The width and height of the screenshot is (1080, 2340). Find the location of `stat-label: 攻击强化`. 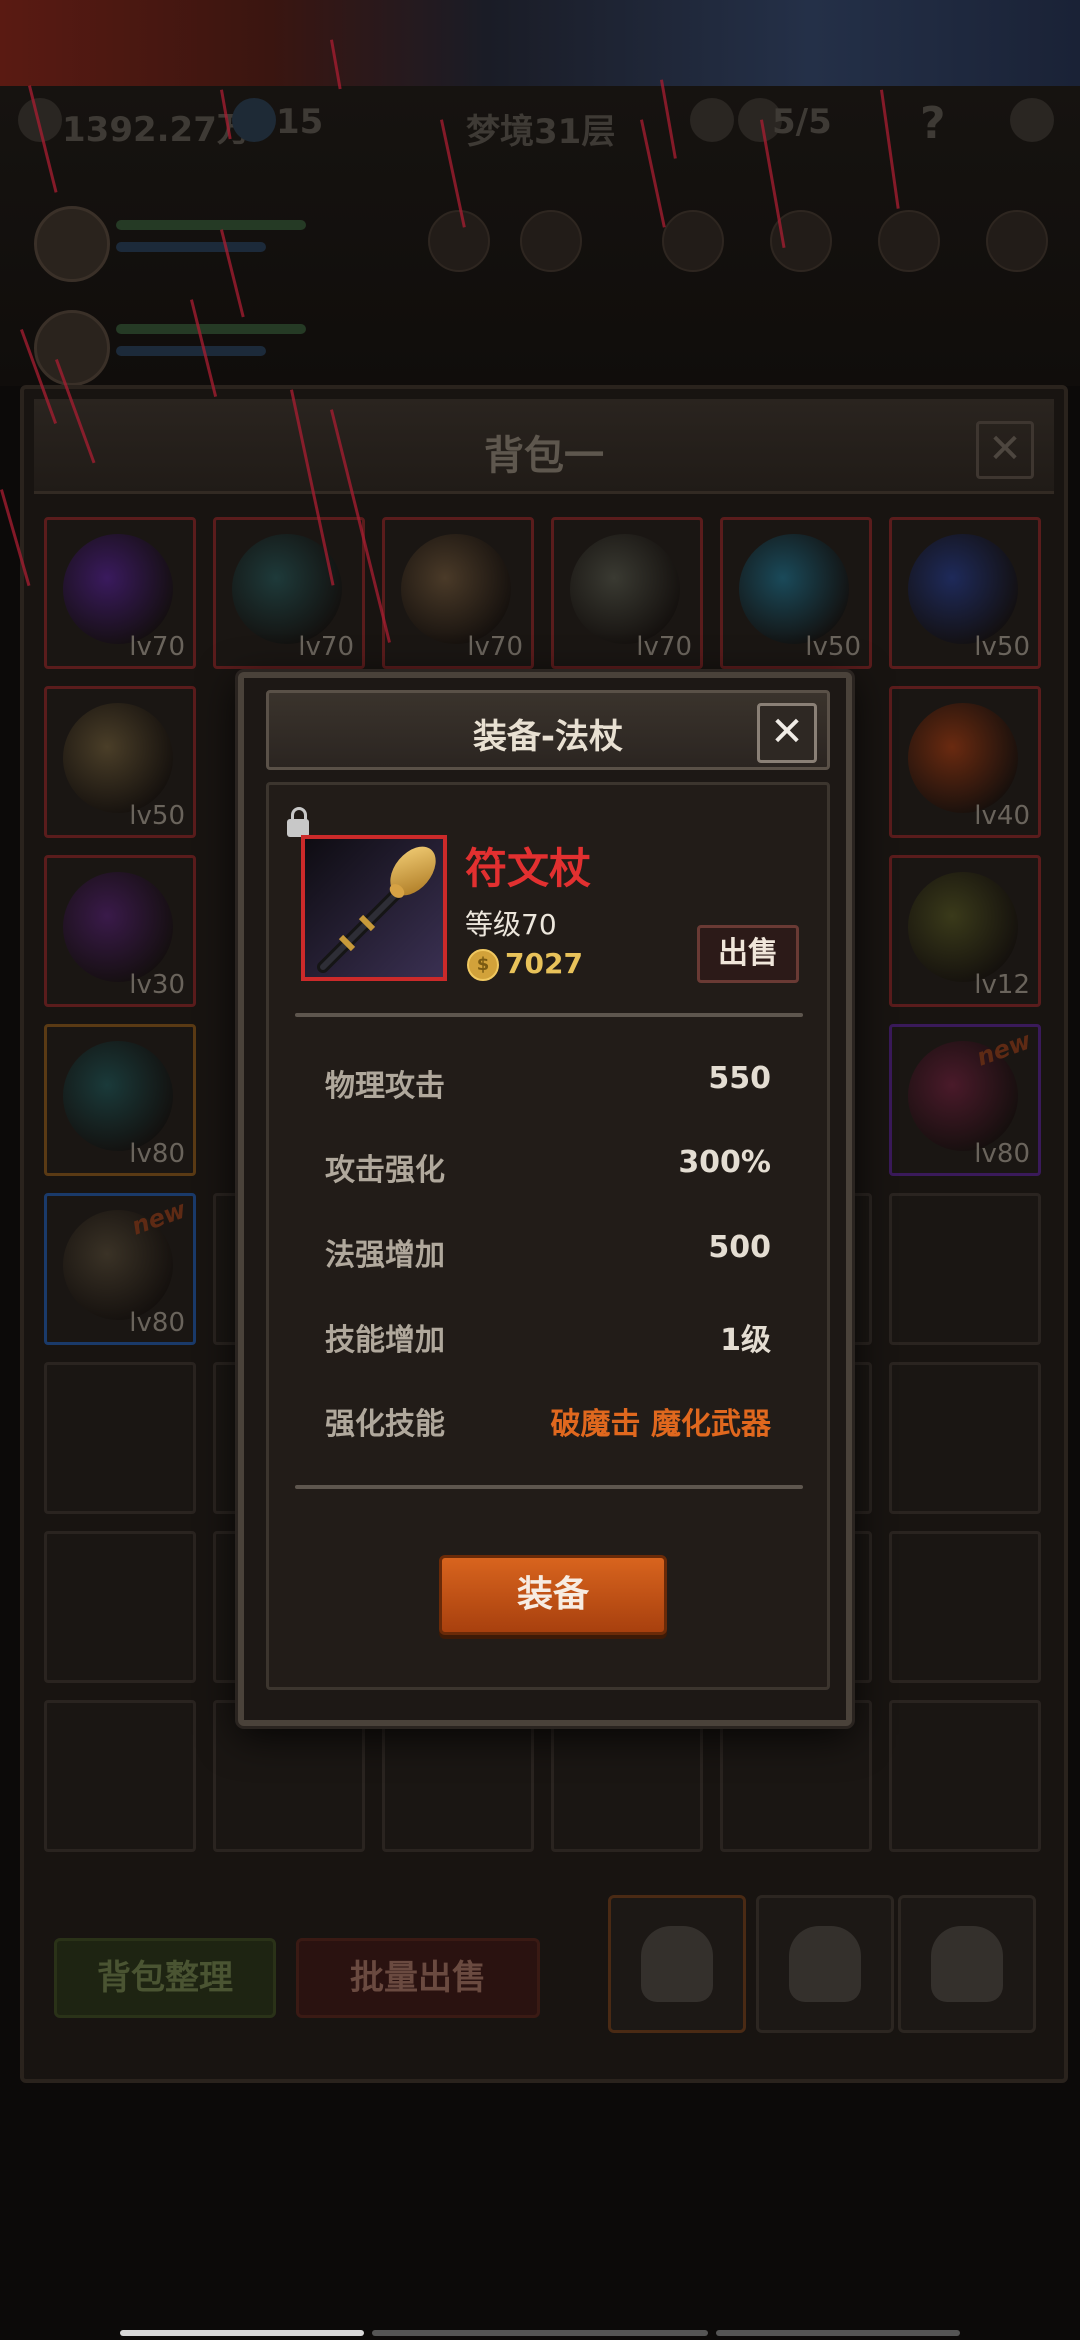

stat-label: 攻击强化 is located at coordinates (385, 1170).